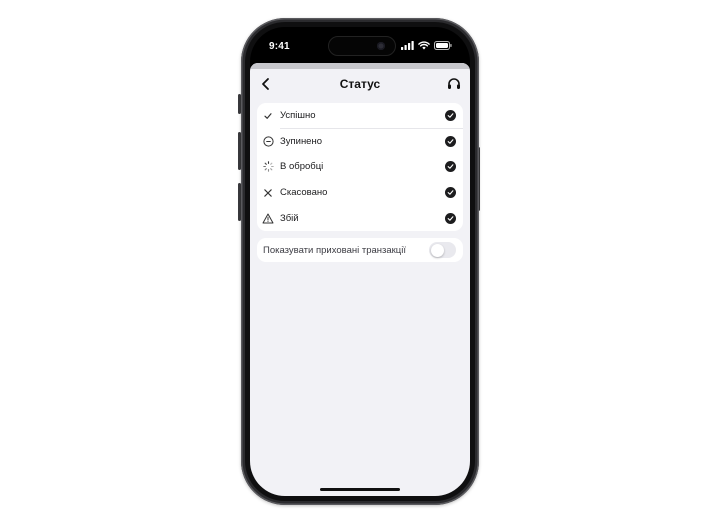  Describe the element at coordinates (381, 46) in the screenshot. I see `camera-icon` at that location.